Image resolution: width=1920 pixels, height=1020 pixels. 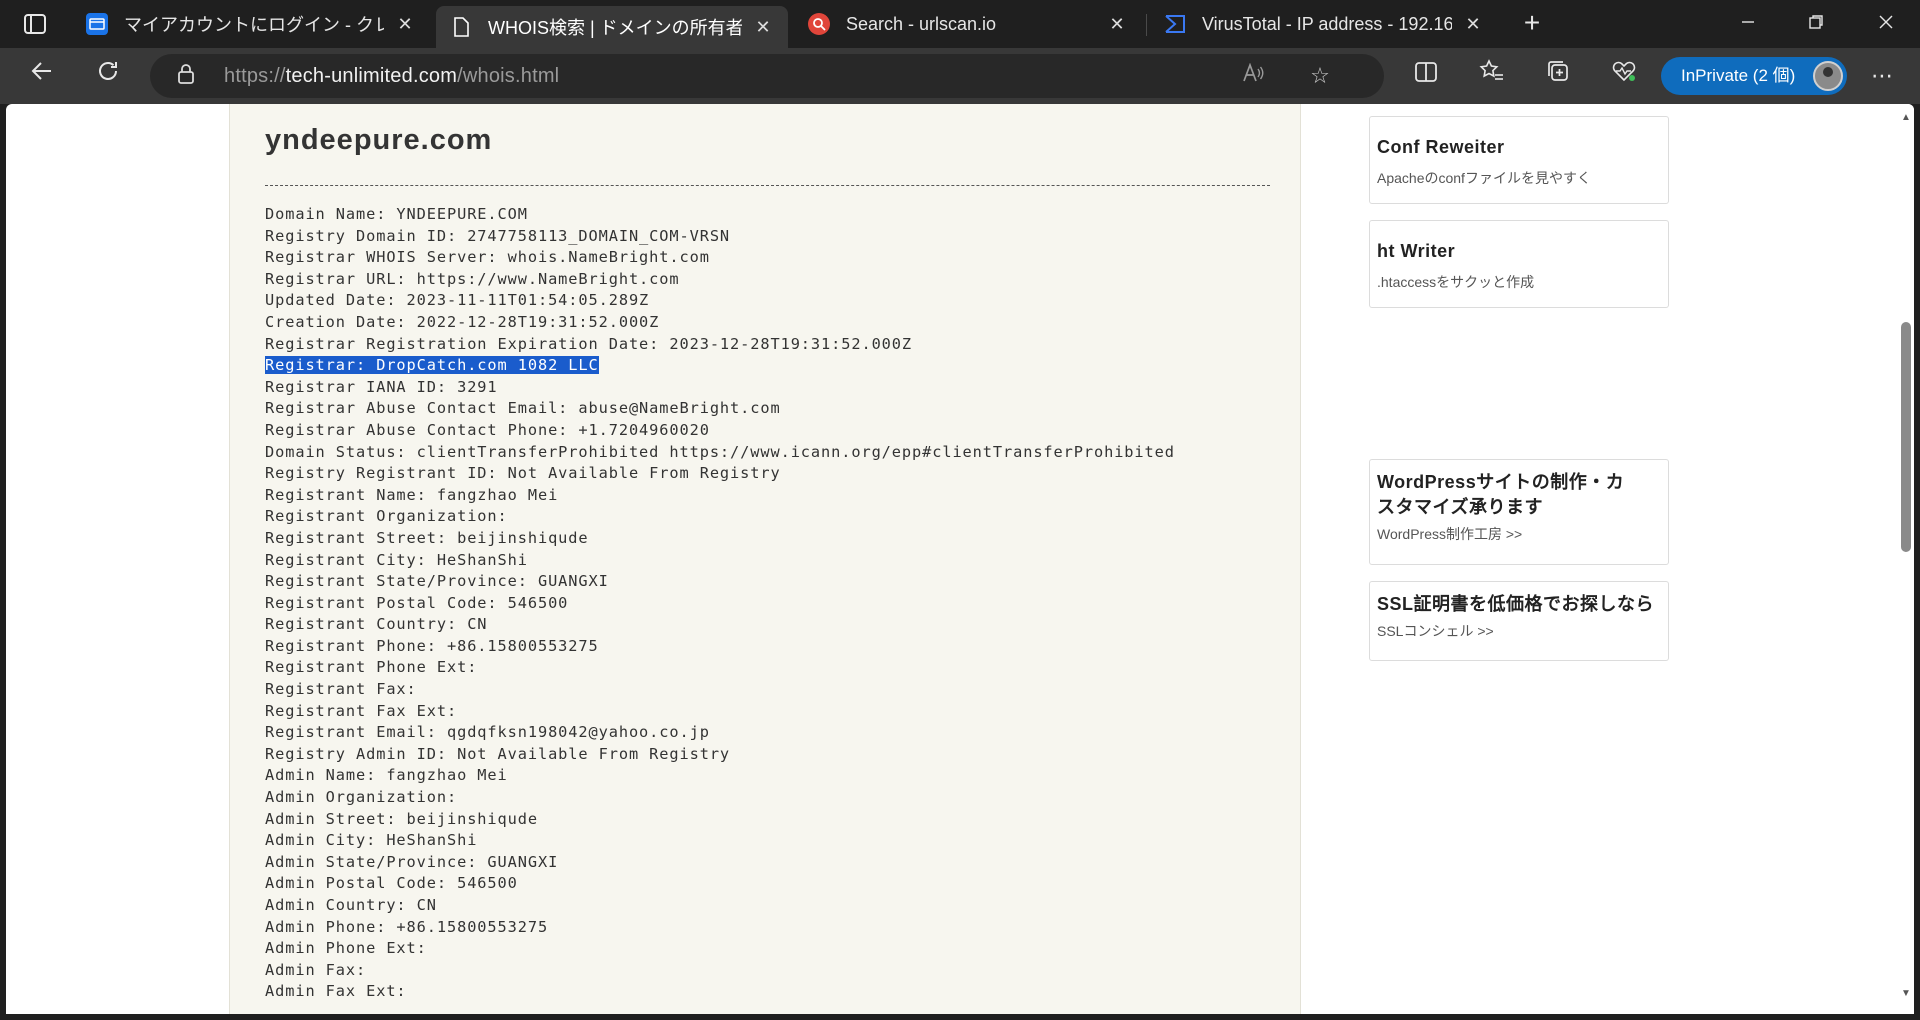 I want to click on card-desc: SSLコンシェル >>, so click(x=1519, y=631).